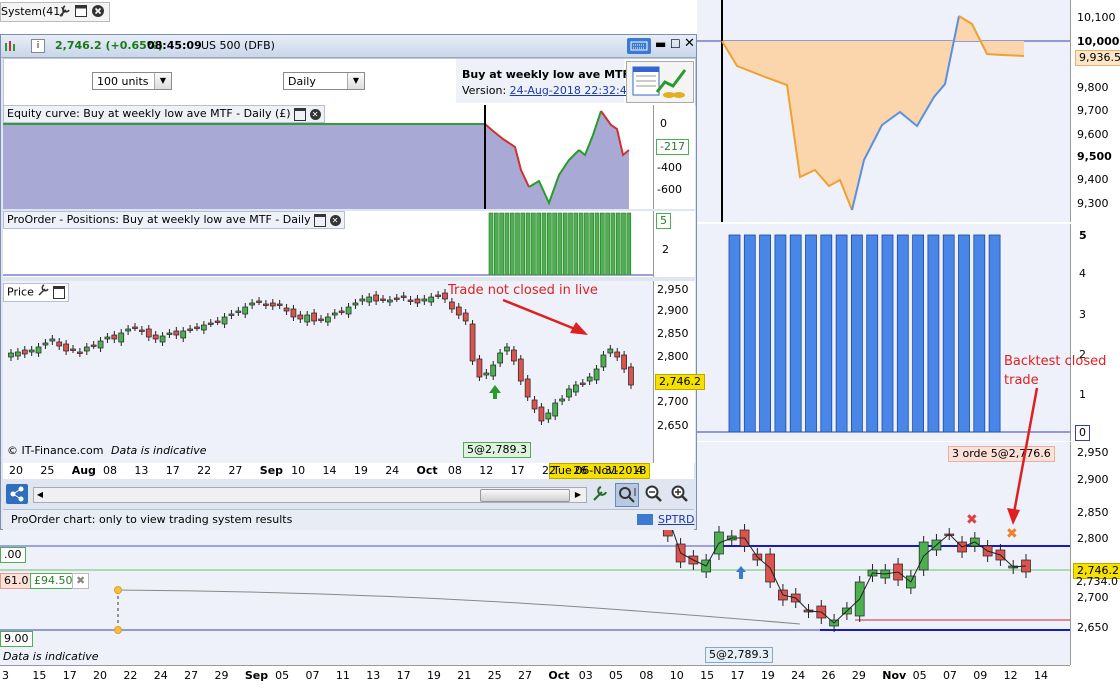  I want to click on axis-label: 2,950, so click(673, 289).